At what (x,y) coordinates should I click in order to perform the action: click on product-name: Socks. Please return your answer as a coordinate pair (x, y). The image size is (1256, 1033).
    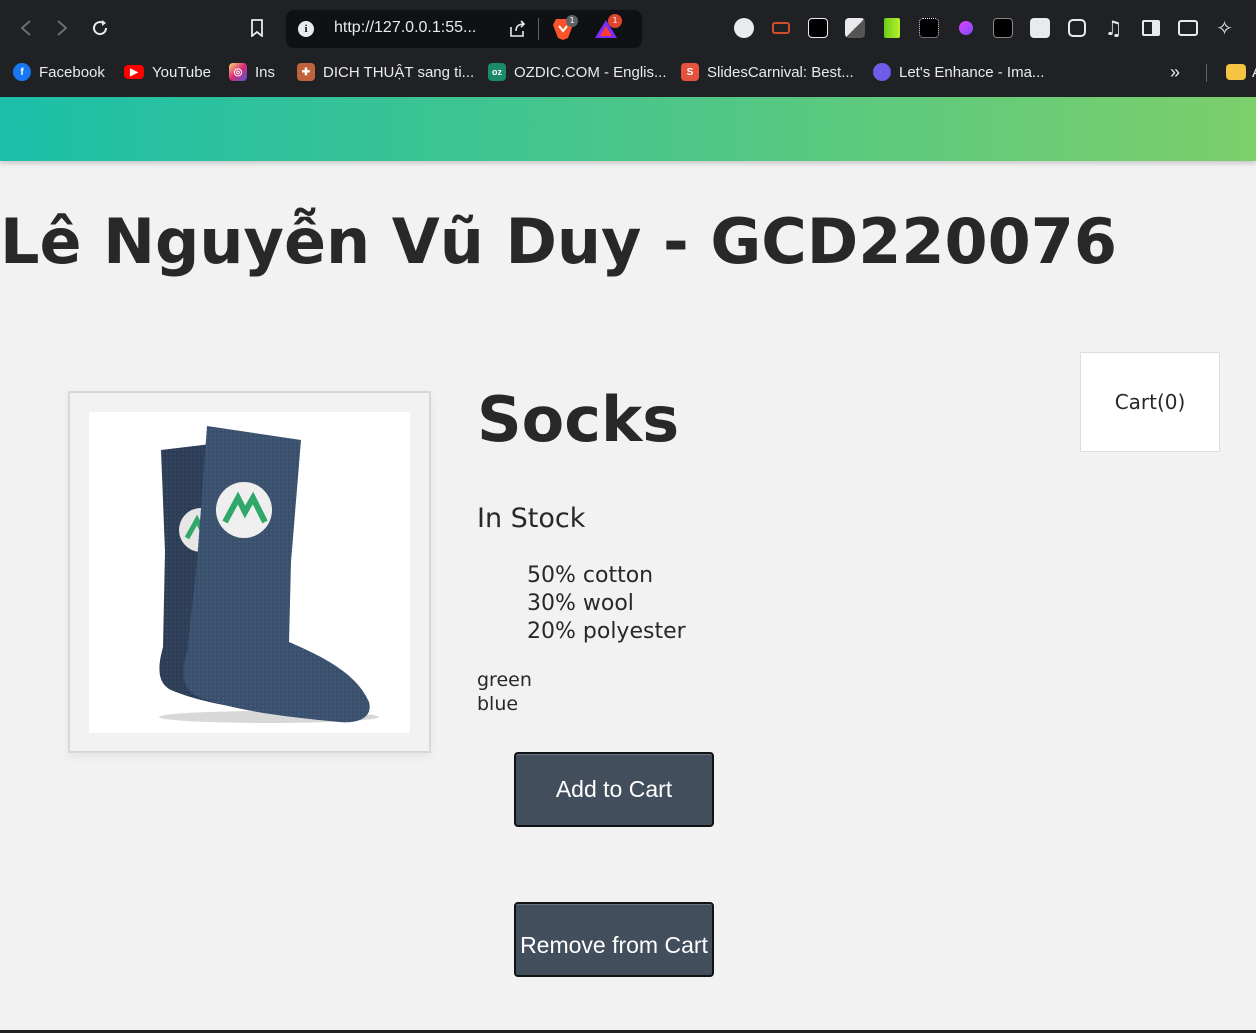
    Looking at the image, I should click on (578, 419).